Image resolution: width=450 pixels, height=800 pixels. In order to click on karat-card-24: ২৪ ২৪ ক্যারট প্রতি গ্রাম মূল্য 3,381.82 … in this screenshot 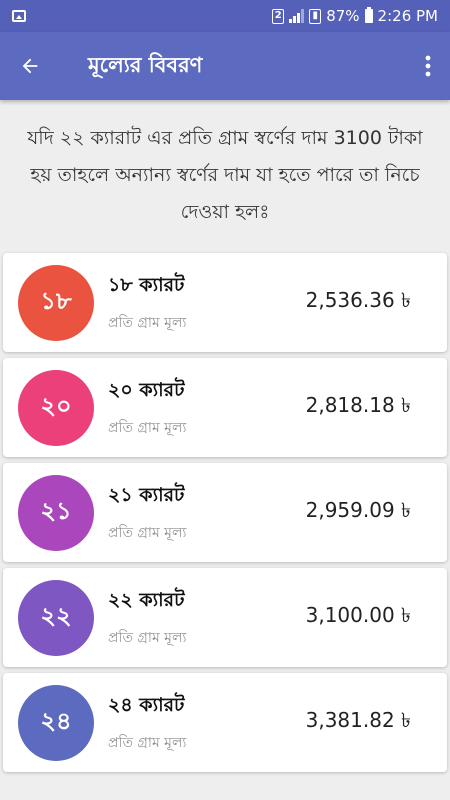, I will do `click(225, 722)`.